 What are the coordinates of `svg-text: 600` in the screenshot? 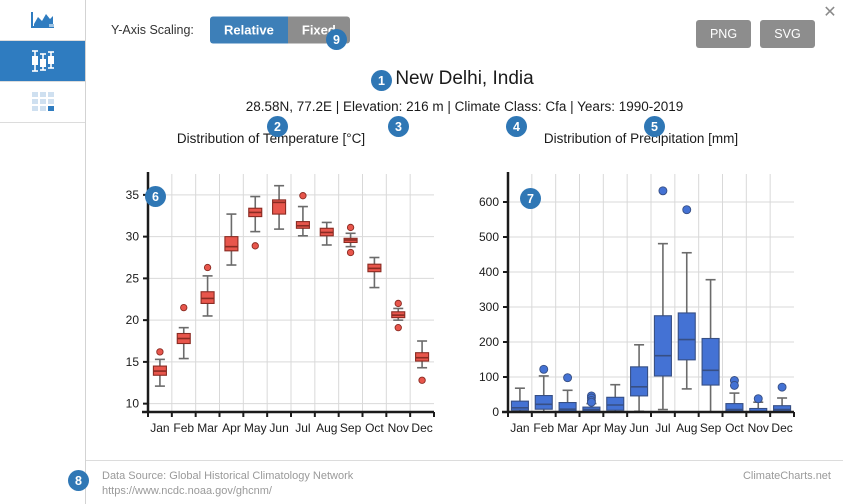 It's located at (489, 202).